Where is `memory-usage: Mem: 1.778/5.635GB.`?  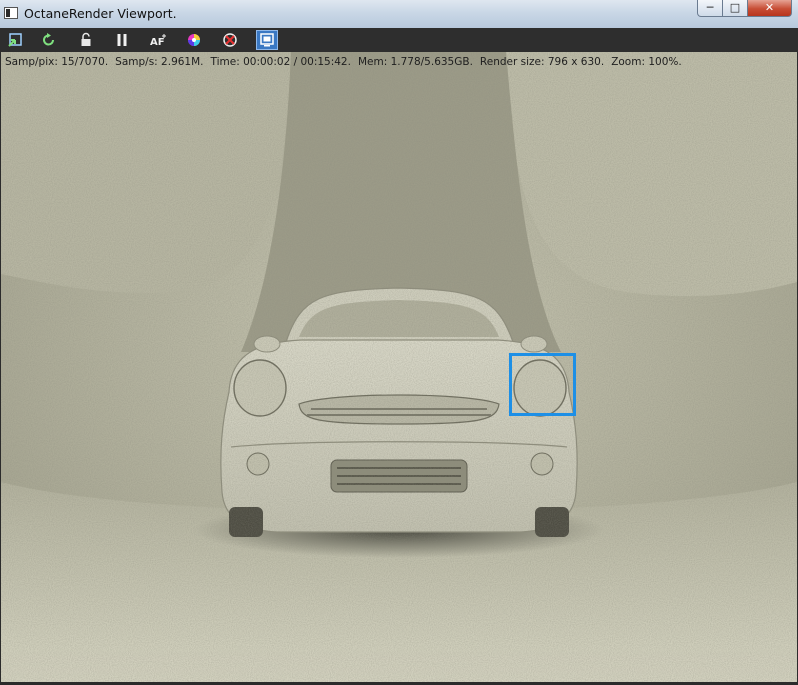 memory-usage: Mem: 1.778/5.635GB. is located at coordinates (415, 62).